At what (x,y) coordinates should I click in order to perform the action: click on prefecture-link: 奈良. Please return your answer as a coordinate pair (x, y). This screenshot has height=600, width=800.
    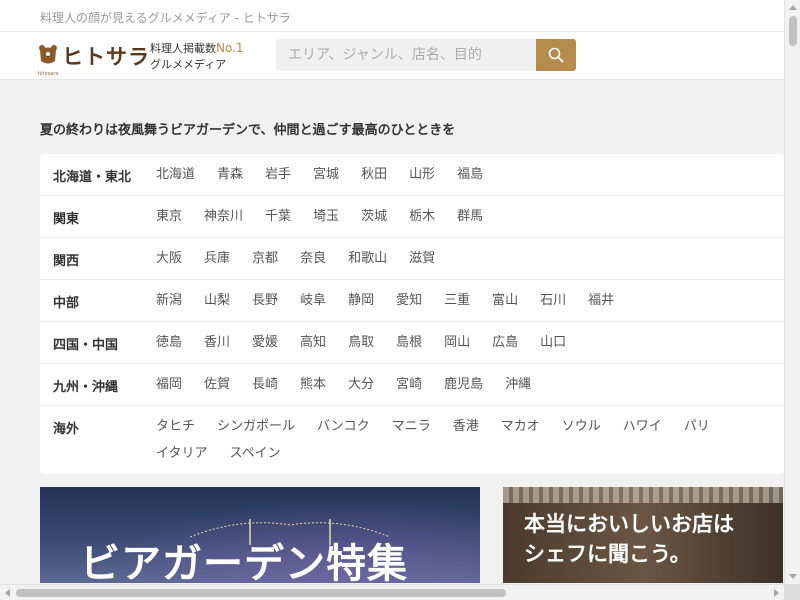
    Looking at the image, I should click on (313, 258).